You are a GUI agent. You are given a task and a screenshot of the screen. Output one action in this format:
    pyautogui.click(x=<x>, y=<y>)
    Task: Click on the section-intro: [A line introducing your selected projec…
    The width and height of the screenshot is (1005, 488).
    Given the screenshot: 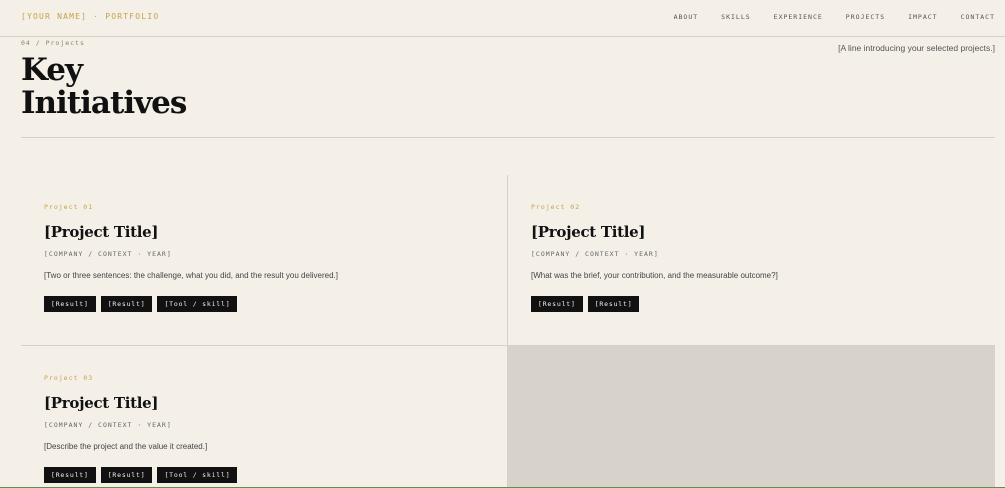 What is the action you would take?
    pyautogui.click(x=916, y=48)
    